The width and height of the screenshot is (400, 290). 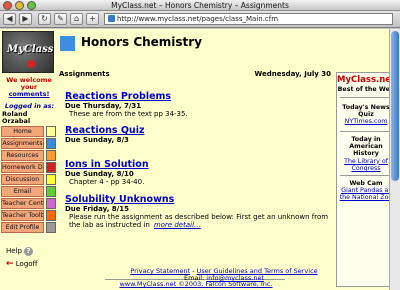 I want to click on nav-item-resources: Resources, so click(x=28, y=156).